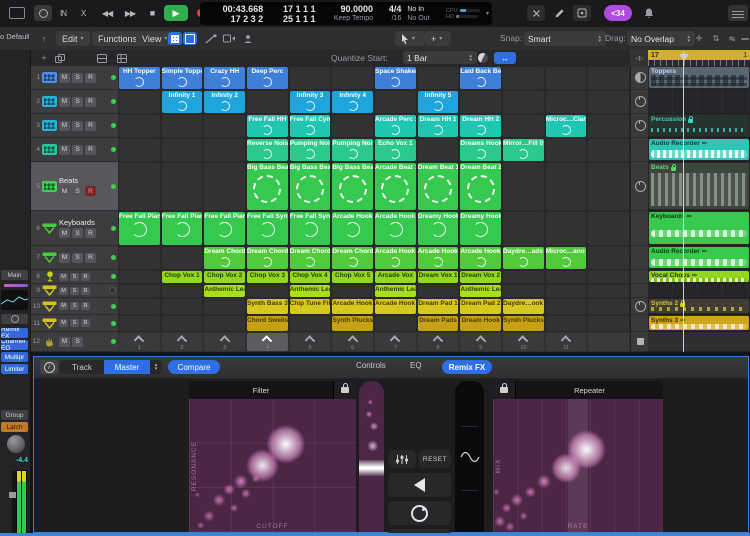 The width and height of the screenshot is (750, 536). Describe the element at coordinates (469, 456) in the screenshot. I see `gater-vertical-slider` at that location.